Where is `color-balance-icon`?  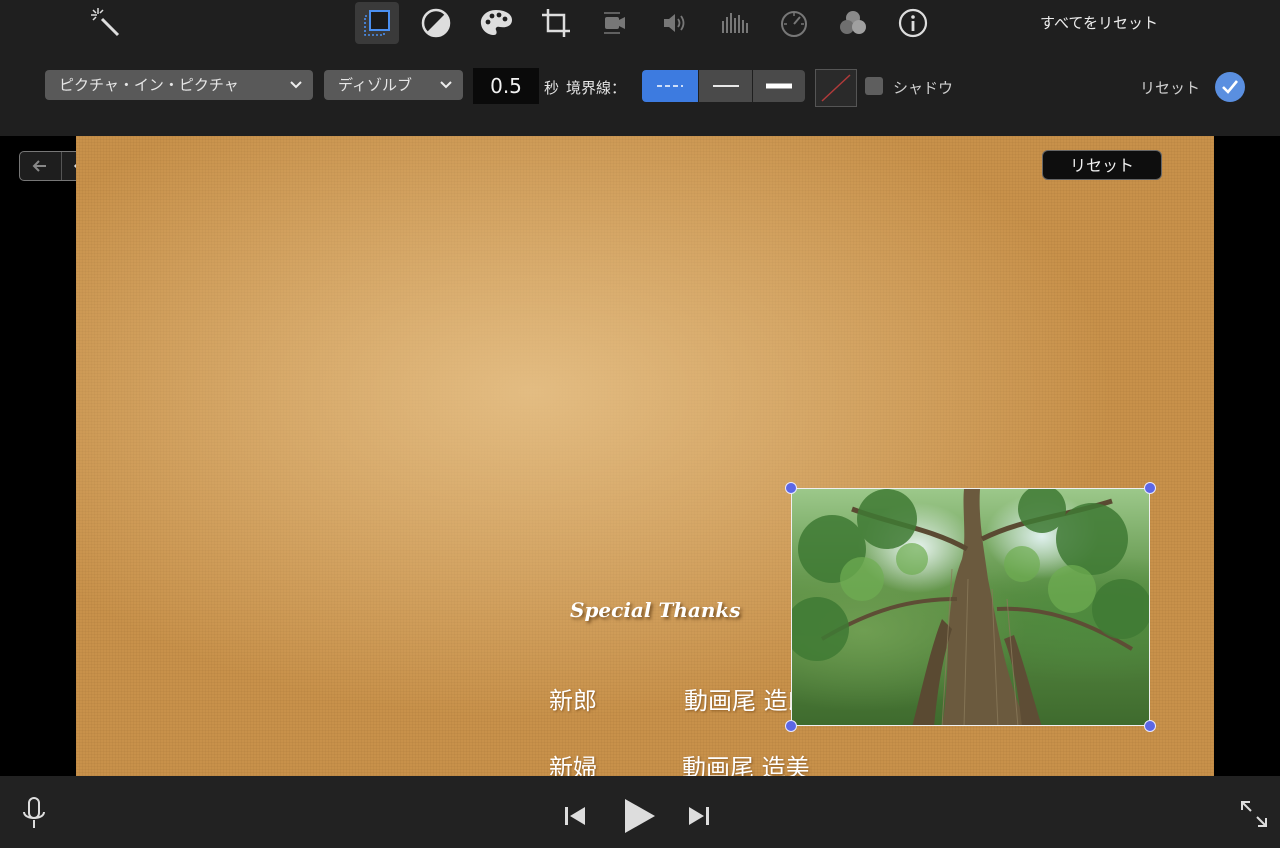 color-balance-icon is located at coordinates (436, 23).